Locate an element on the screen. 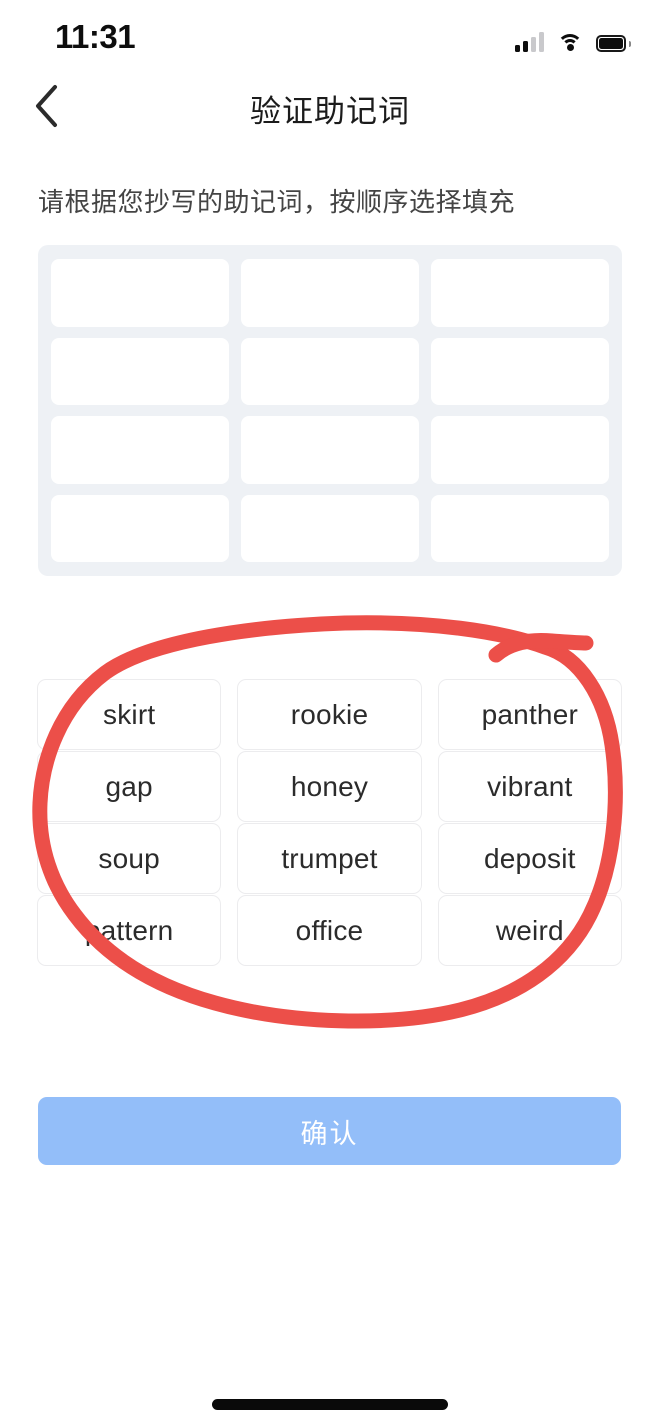 The height and width of the screenshot is (1428, 660). confirm-button: 确认 is located at coordinates (329, 1131).